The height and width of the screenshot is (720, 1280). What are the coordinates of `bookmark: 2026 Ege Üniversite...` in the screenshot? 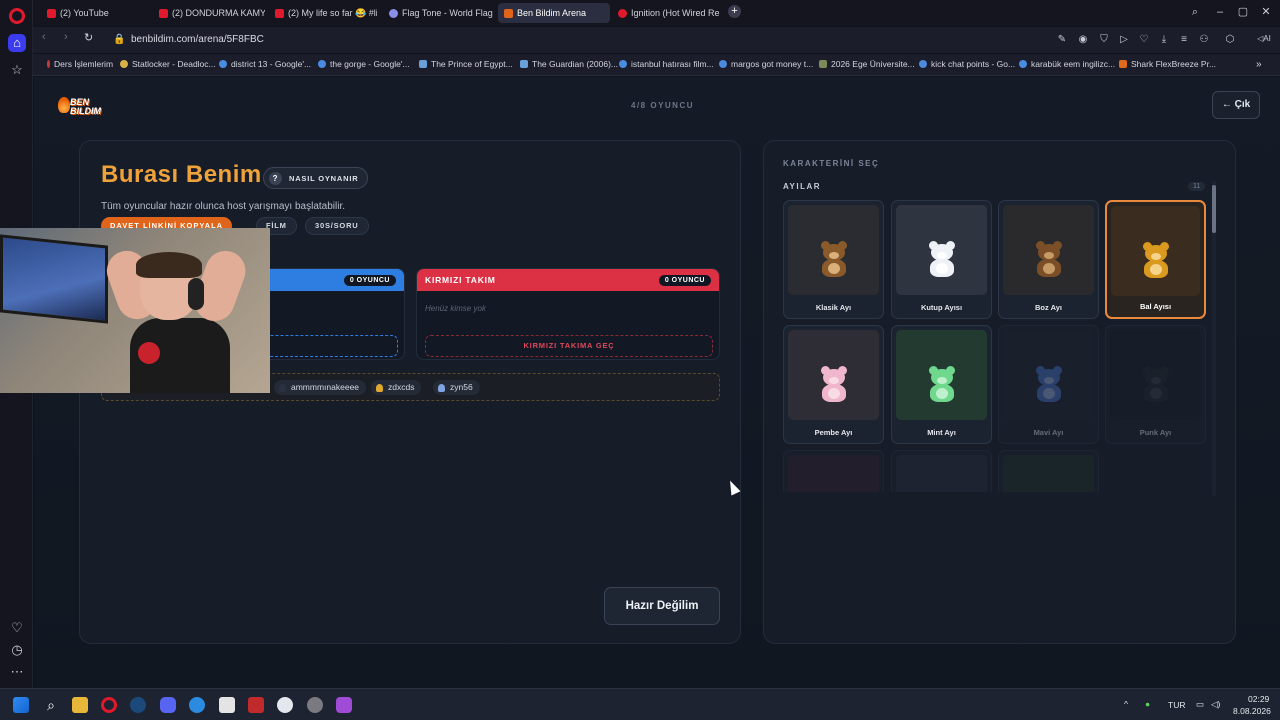 It's located at (867, 64).